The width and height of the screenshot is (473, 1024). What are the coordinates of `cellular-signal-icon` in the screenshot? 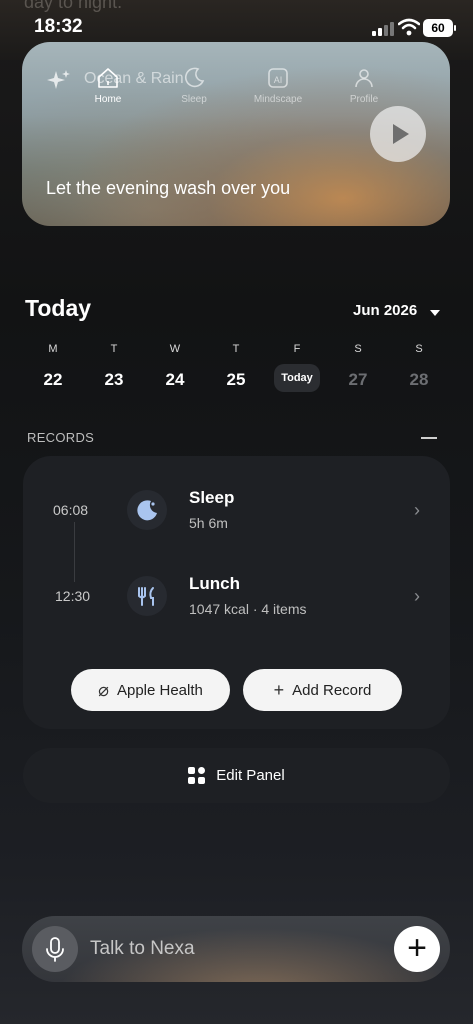 It's located at (383, 29).